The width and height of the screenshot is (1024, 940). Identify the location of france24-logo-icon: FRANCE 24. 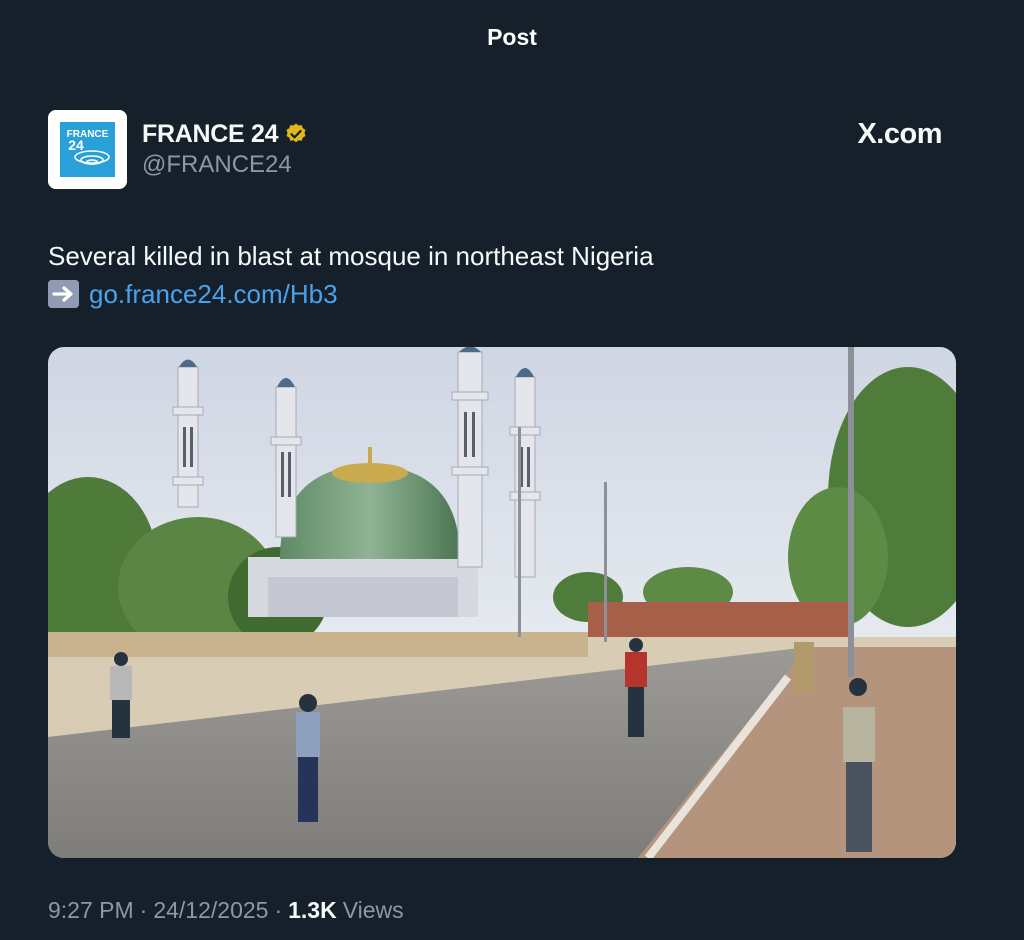
(87, 149).